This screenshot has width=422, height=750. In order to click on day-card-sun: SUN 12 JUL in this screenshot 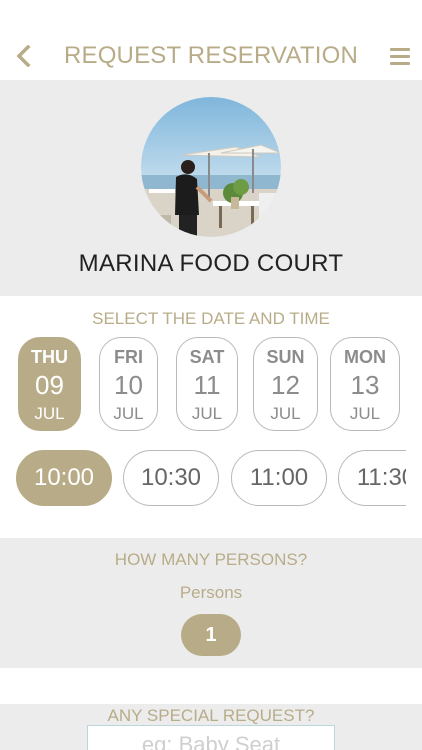, I will do `click(285, 384)`.